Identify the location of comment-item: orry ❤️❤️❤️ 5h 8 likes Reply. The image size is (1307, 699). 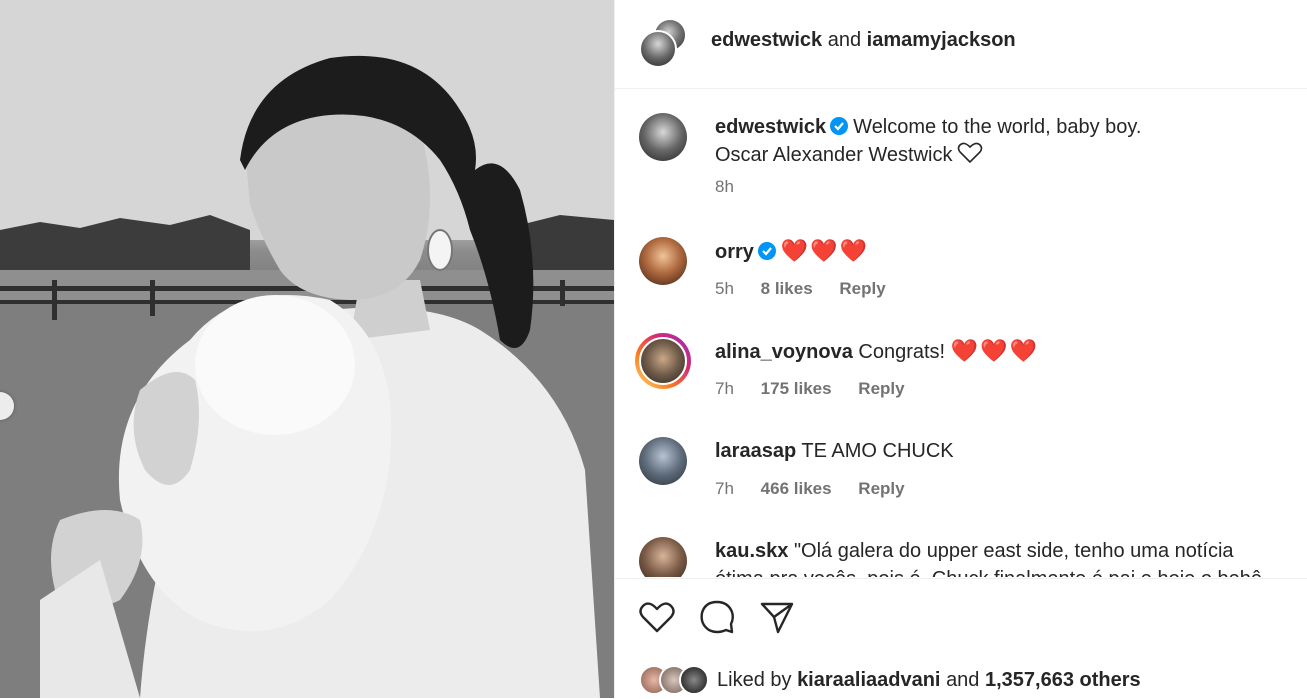
(964, 277).